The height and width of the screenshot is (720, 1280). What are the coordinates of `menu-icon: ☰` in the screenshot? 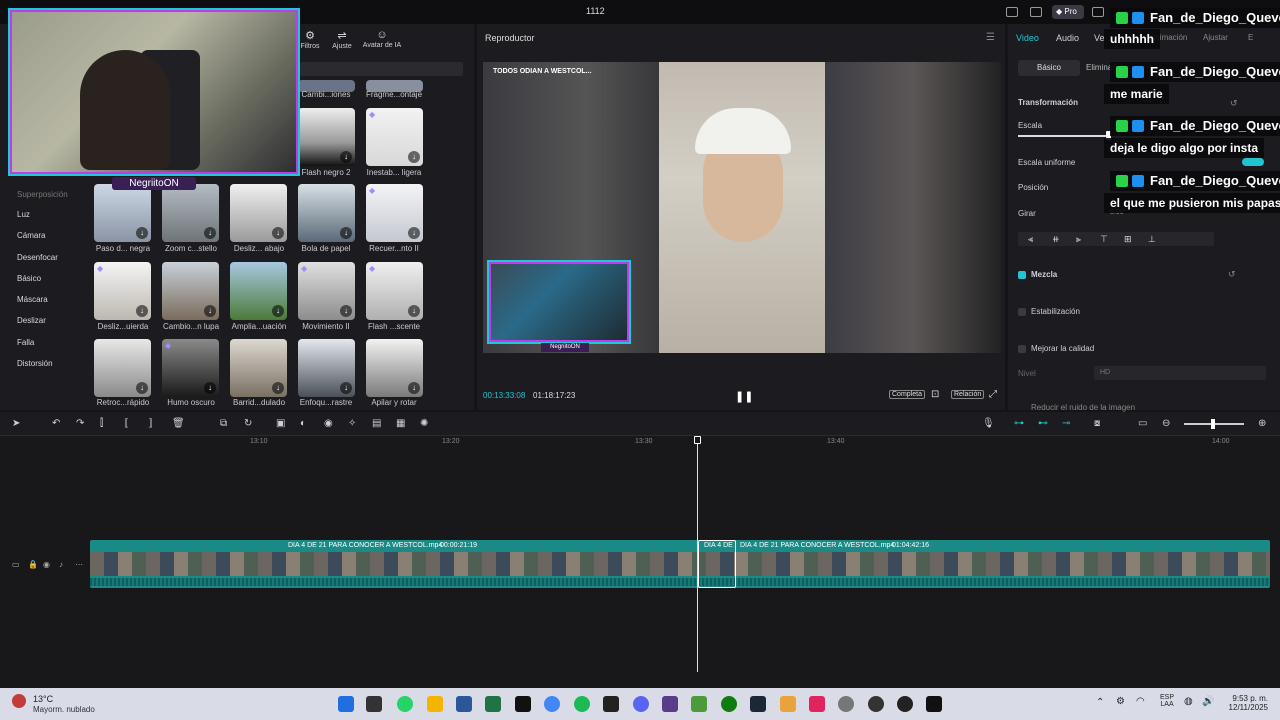 It's located at (990, 37).